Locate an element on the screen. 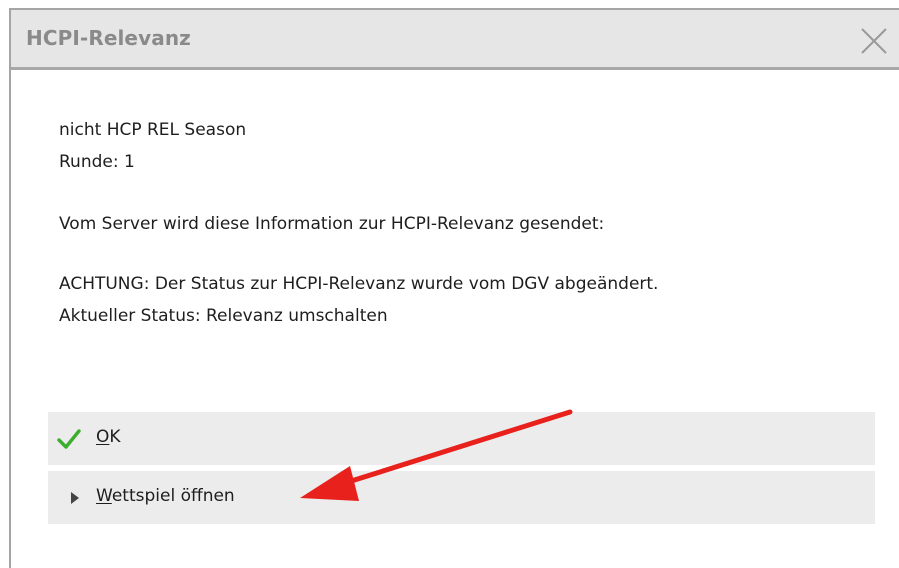 Image resolution: width=899 pixels, height=568 pixels. current-status-text: Aktueller Status: Relevanz umschalten is located at coordinates (223, 316).